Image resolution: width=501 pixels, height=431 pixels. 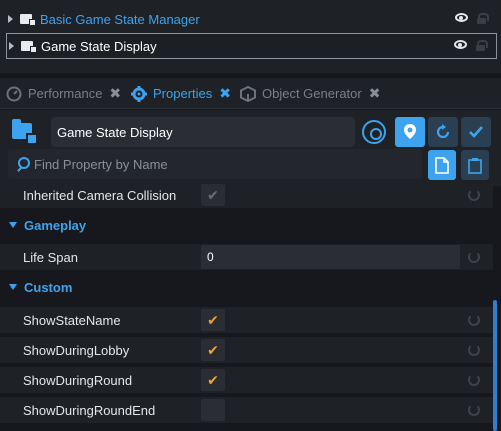 I want to click on hierarchy-item-label: Game State Display, so click(x=99, y=46).